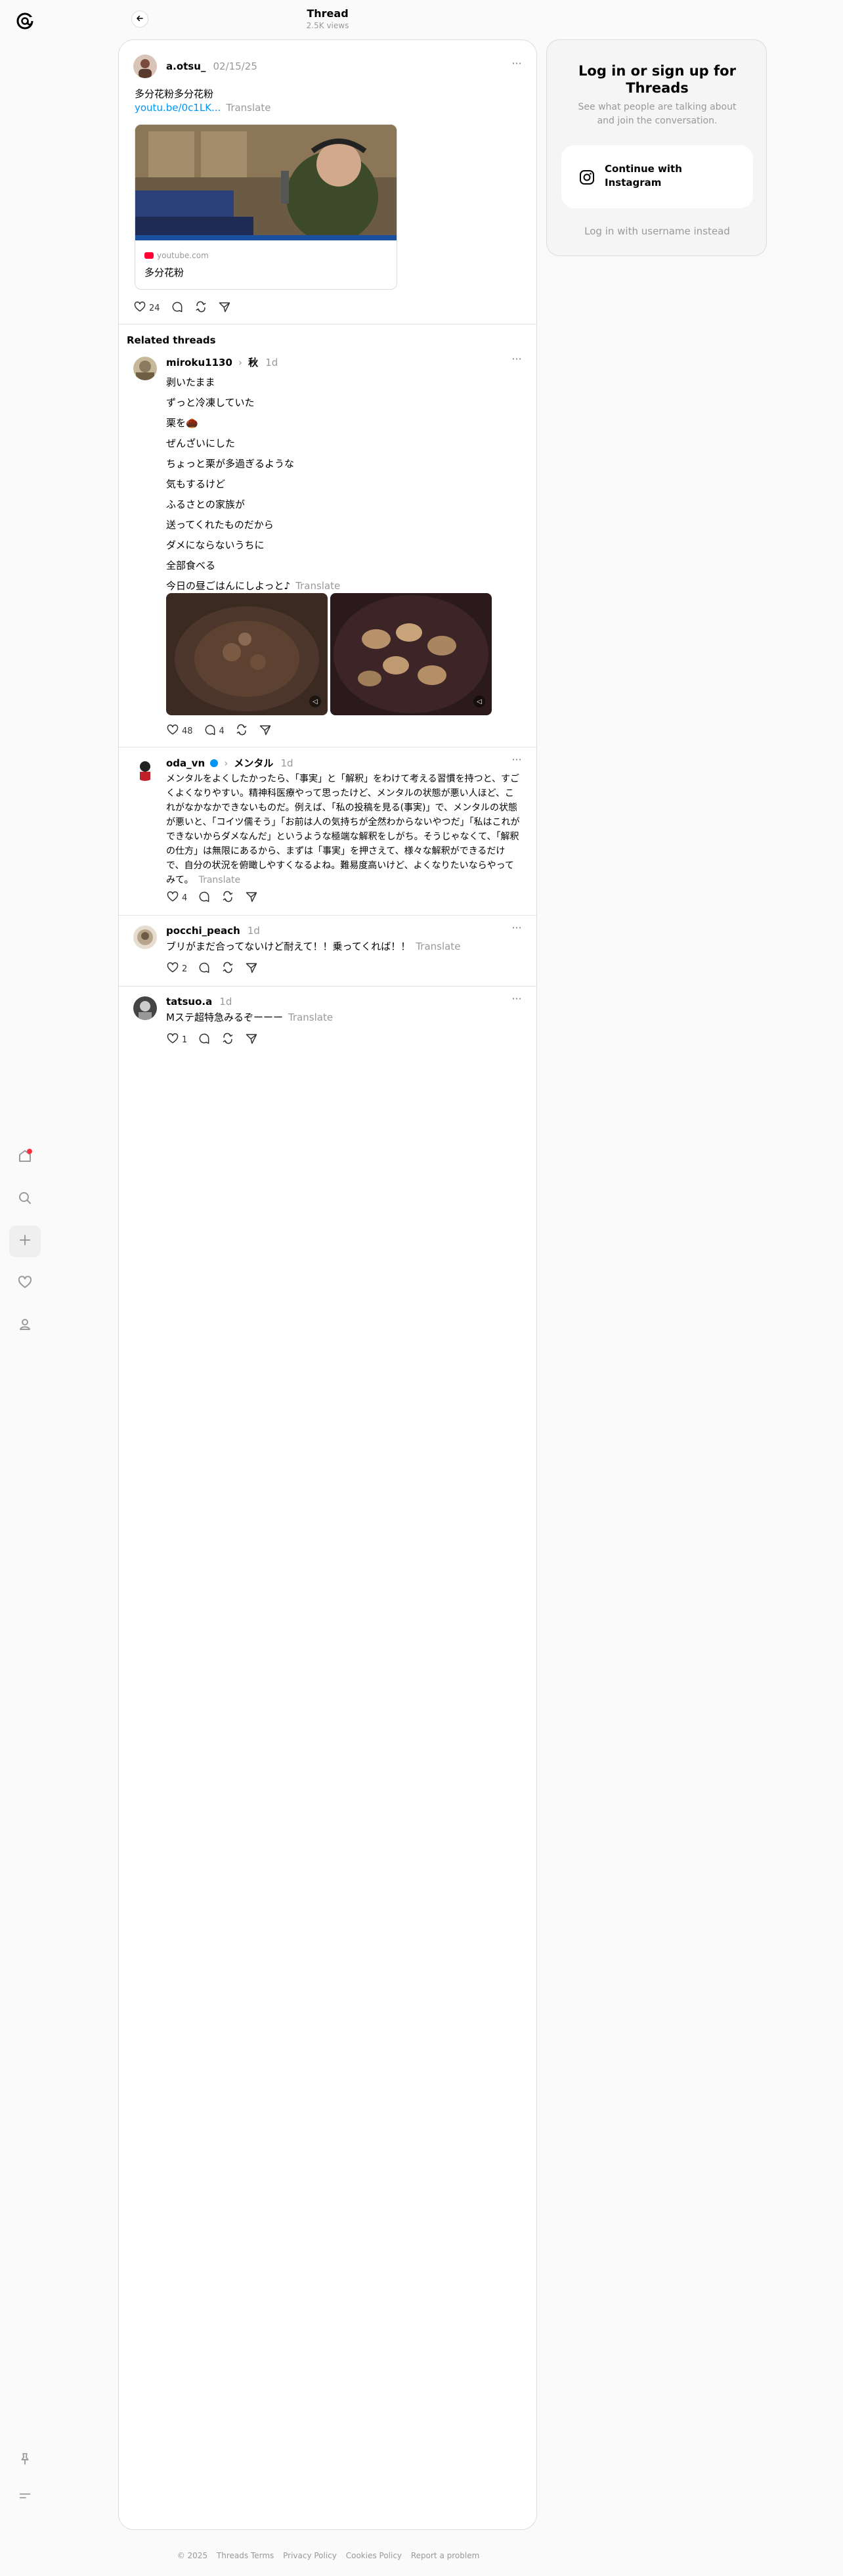 The image size is (843, 2576). What do you see at coordinates (288, 947) in the screenshot?
I see `post-text: ブリがまだ合ってないけど耐えて！！乗ってくれば！！` at bounding box center [288, 947].